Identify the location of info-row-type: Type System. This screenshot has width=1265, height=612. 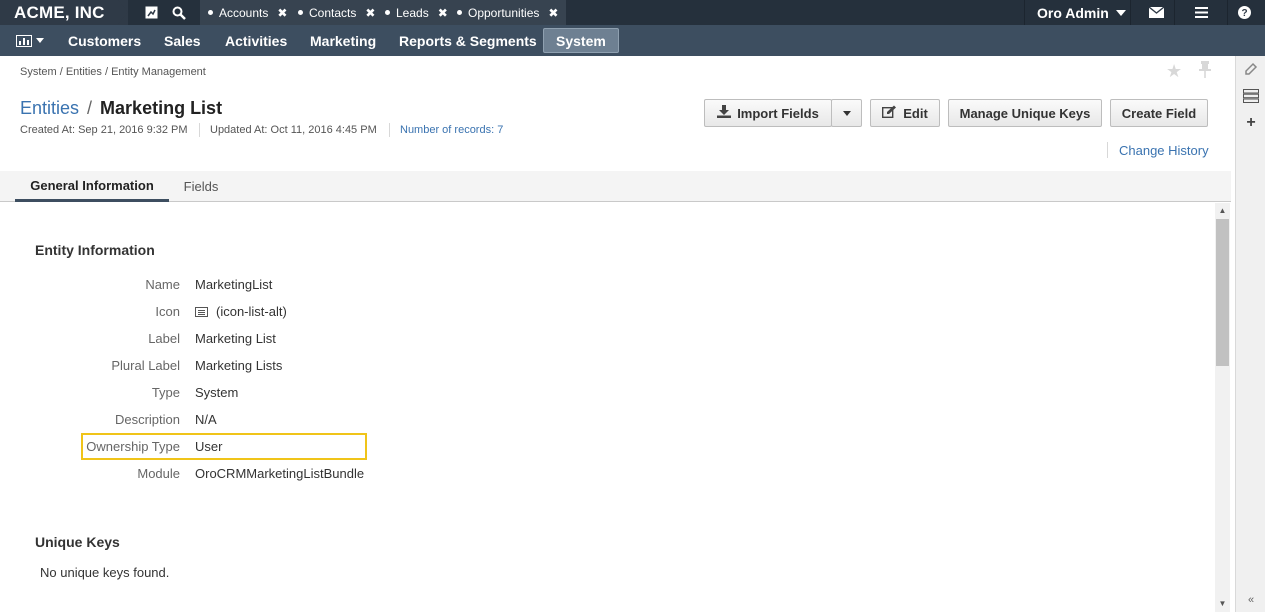
(250, 395).